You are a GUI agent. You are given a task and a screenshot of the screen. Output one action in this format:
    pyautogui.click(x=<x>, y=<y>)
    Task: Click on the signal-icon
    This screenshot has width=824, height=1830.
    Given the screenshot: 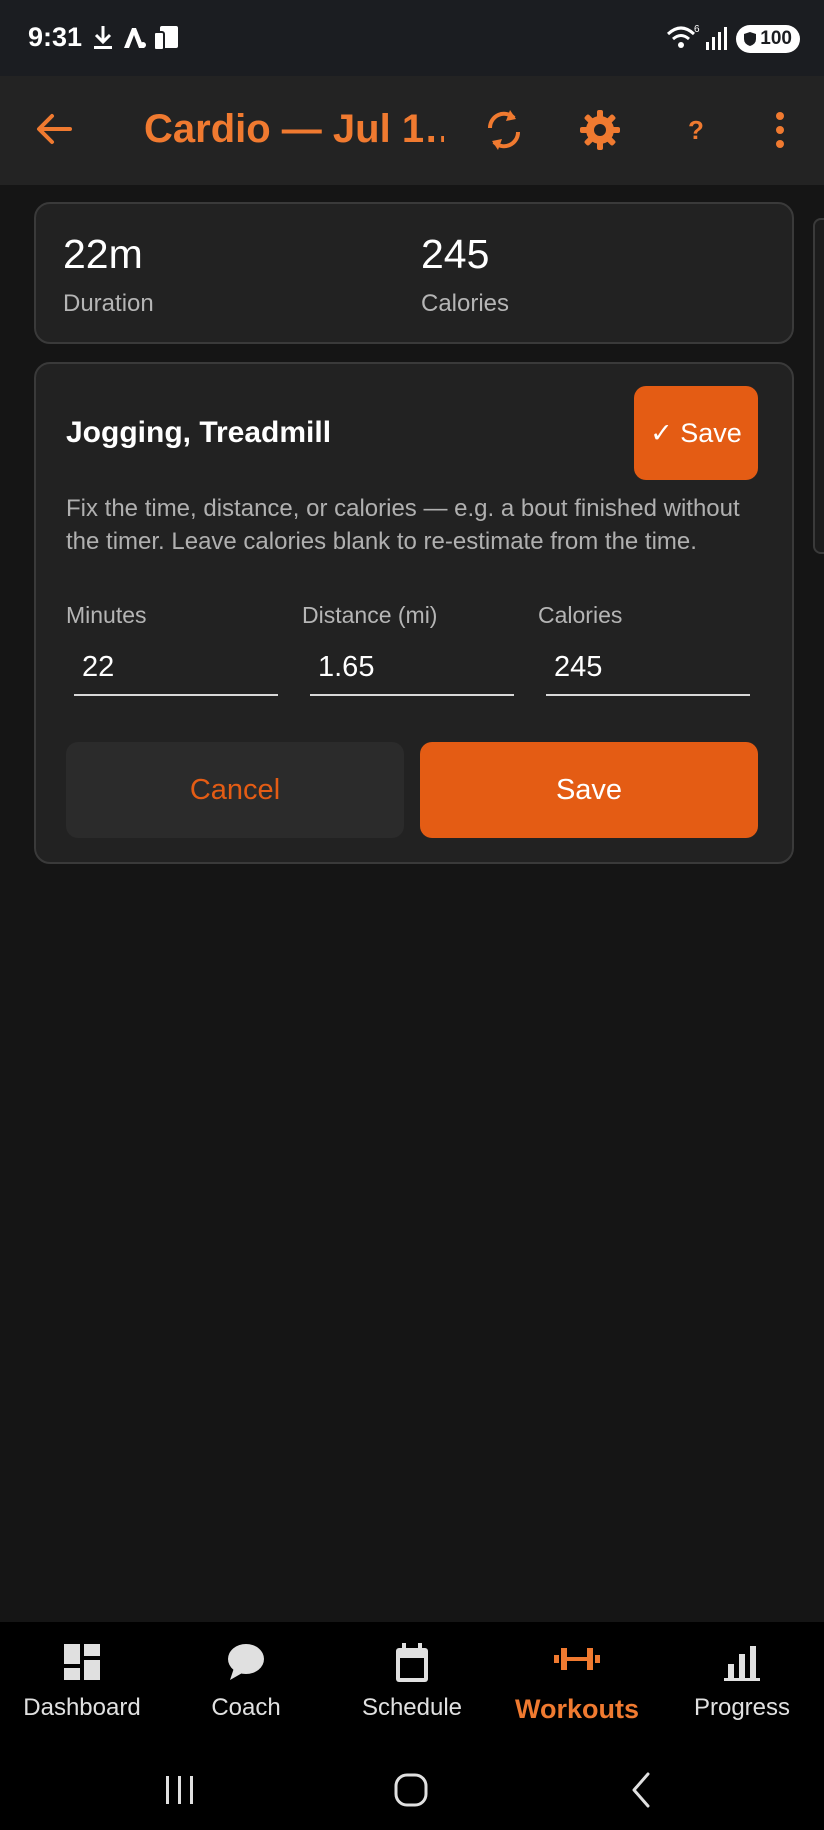 What is the action you would take?
    pyautogui.click(x=716, y=38)
    